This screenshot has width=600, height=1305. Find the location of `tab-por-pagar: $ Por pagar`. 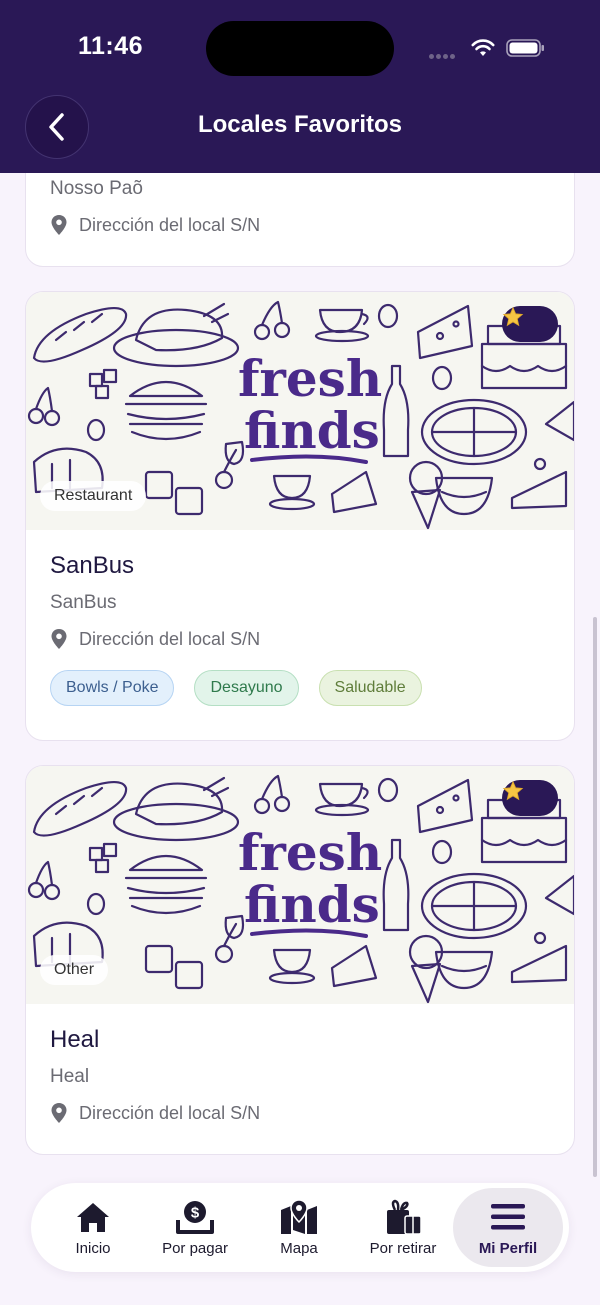

tab-por-pagar: $ Por pagar is located at coordinates (195, 1227).